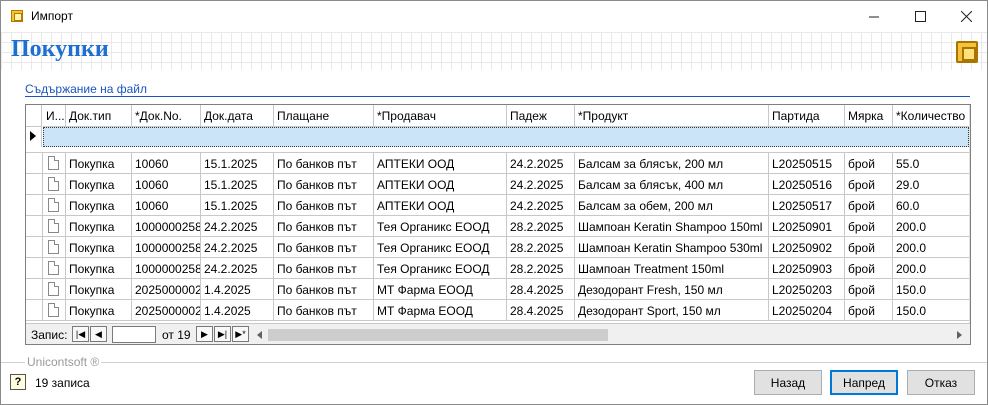 Image resolution: width=988 pixels, height=405 pixels. I want to click on table-cell: L20250901, so click(807, 226).